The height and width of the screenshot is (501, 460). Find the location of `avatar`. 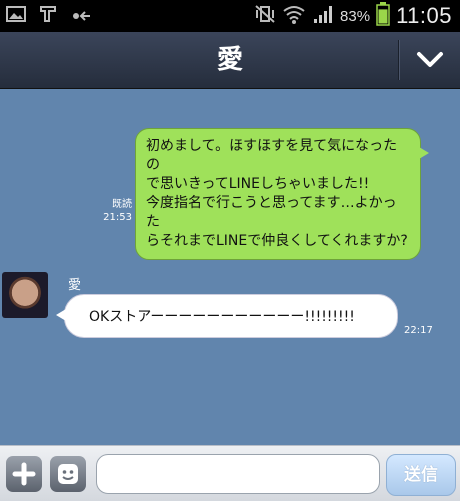

avatar is located at coordinates (25, 295).